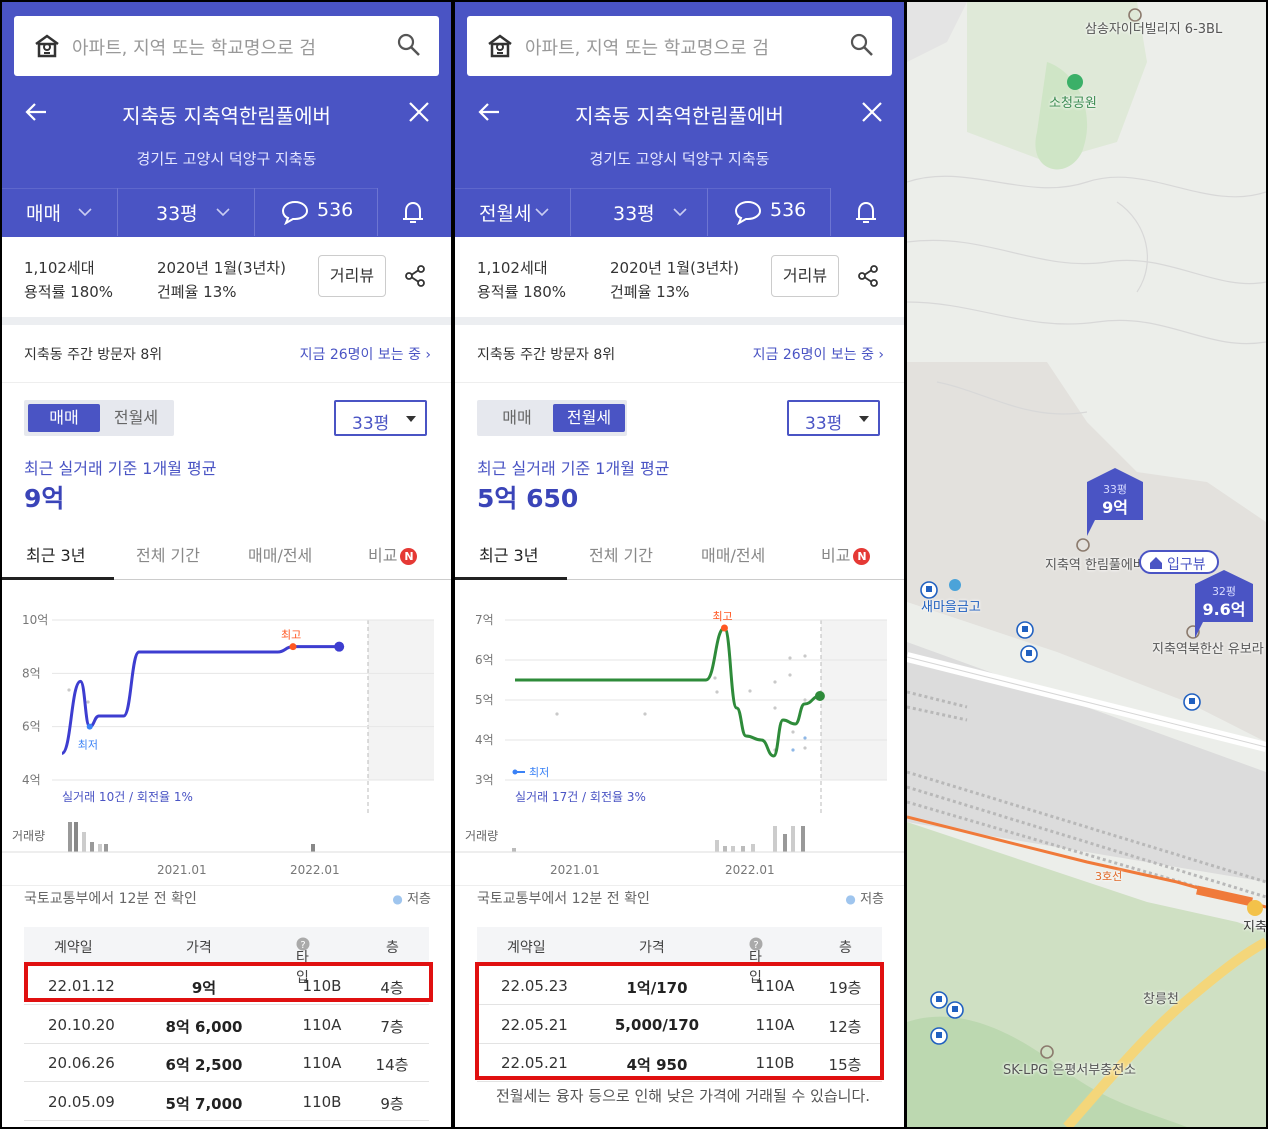 The height and width of the screenshot is (1129, 1268). Describe the element at coordinates (1115, 502) in the screenshot. I see `price-marker-33: 33평 9억` at that location.